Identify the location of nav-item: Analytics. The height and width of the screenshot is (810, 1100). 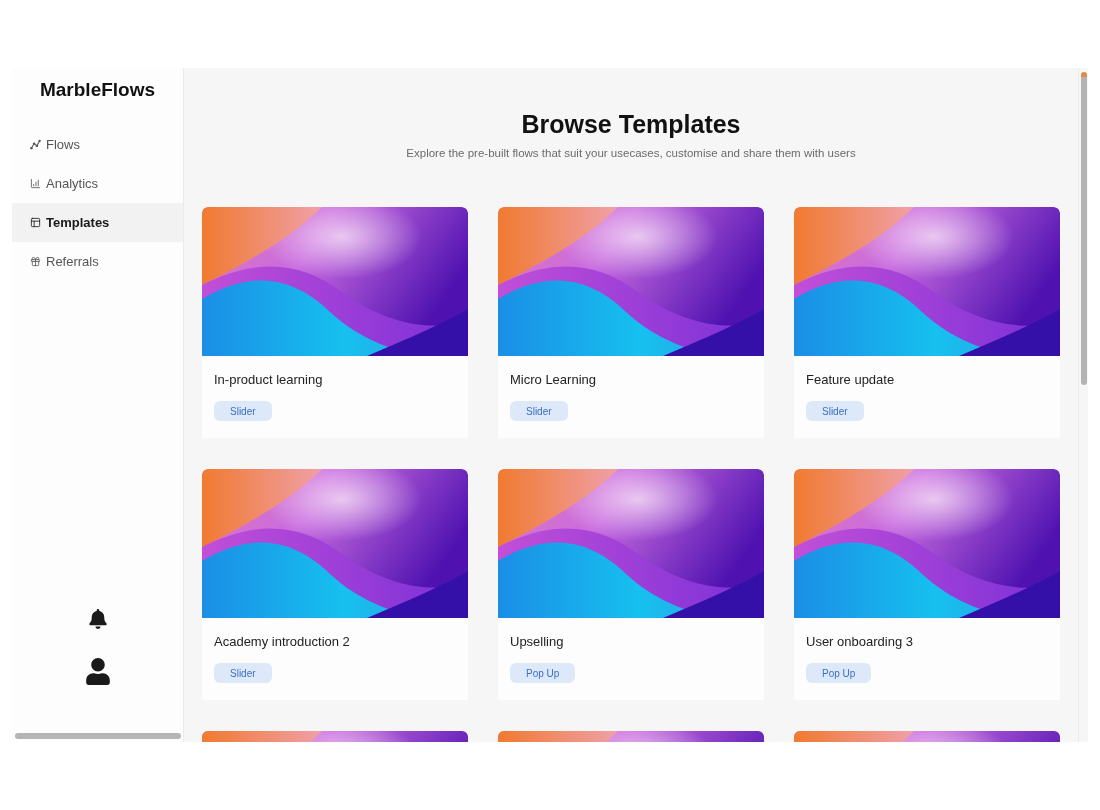
(97, 183).